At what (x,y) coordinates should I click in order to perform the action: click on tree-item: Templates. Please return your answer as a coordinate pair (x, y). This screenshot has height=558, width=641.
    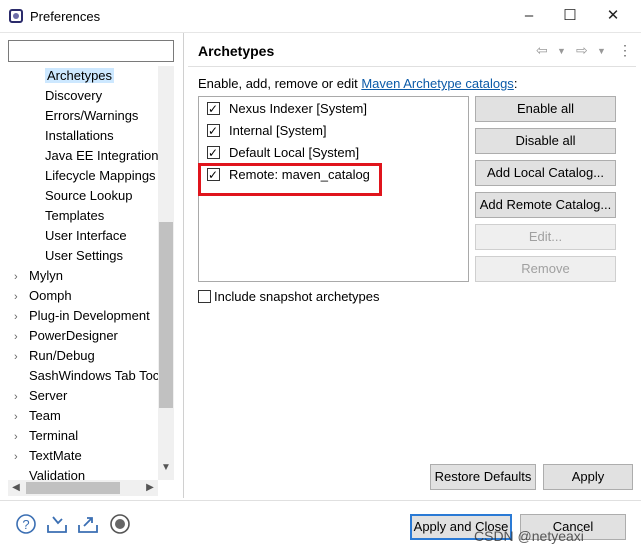
    Looking at the image, I should click on (74, 216).